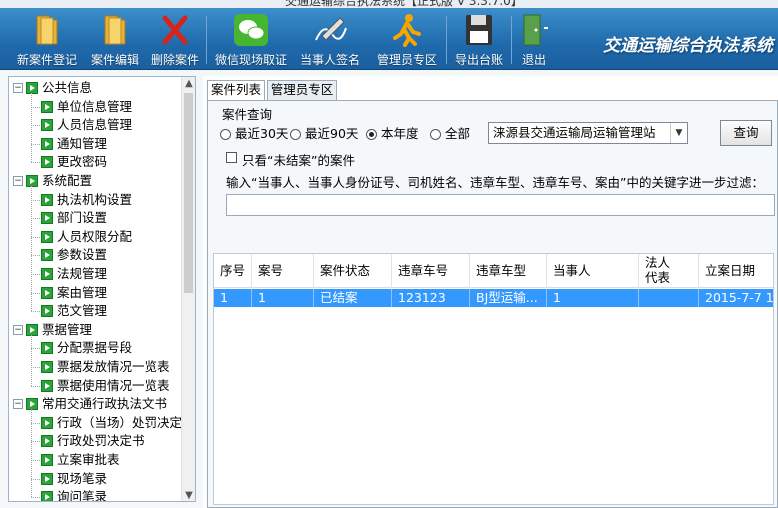 This screenshot has width=778, height=508. What do you see at coordinates (188, 193) in the screenshot?
I see `scroll-thumb` at bounding box center [188, 193].